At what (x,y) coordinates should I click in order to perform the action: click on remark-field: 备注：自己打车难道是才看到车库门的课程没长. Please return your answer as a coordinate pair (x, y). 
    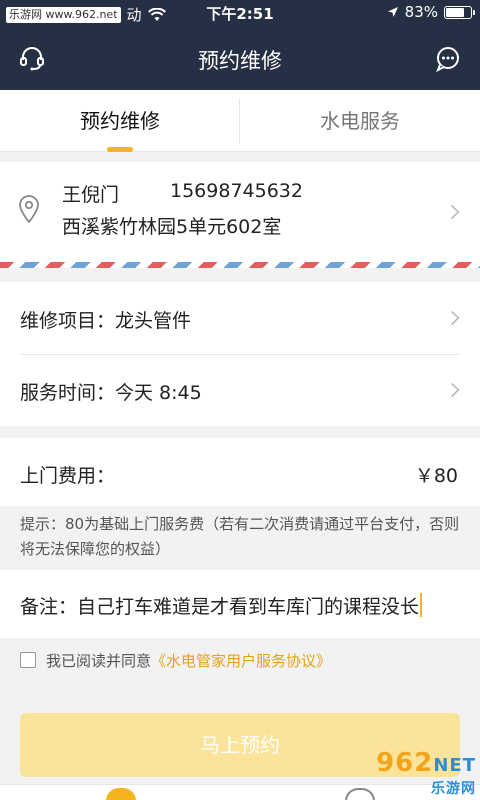
    Looking at the image, I should click on (240, 604).